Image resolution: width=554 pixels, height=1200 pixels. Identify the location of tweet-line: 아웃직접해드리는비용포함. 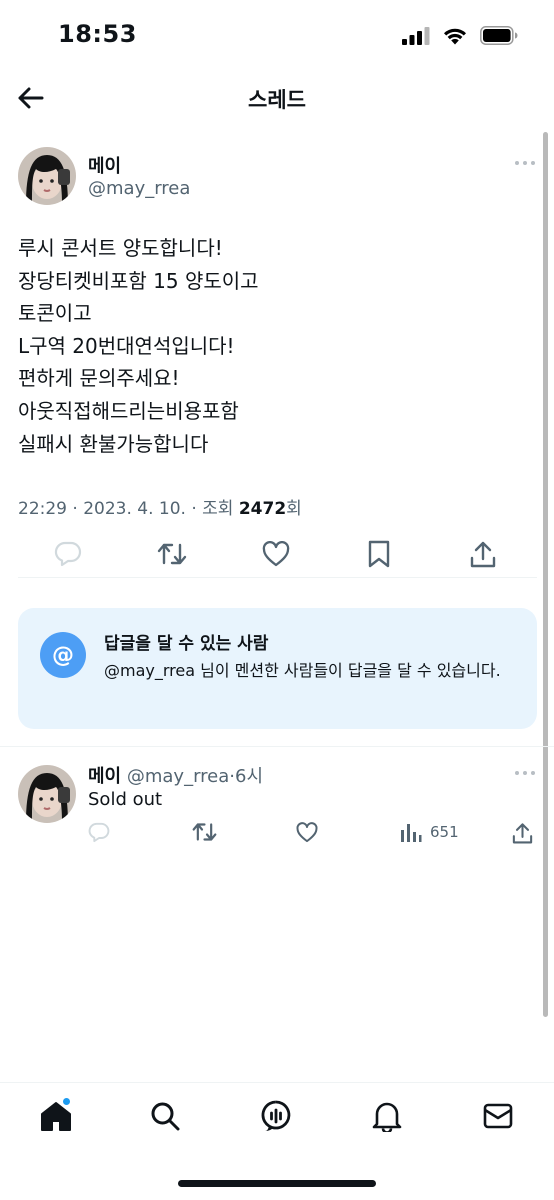
(128, 410).